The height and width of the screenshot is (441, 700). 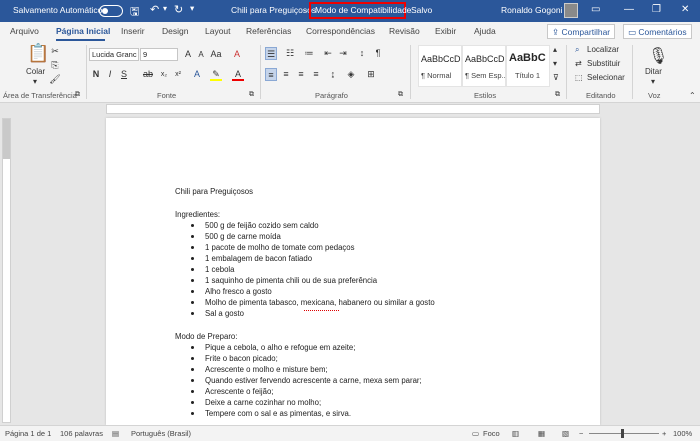 What do you see at coordinates (237, 54) in the screenshot?
I see `clear-format-icon: A` at bounding box center [237, 54].